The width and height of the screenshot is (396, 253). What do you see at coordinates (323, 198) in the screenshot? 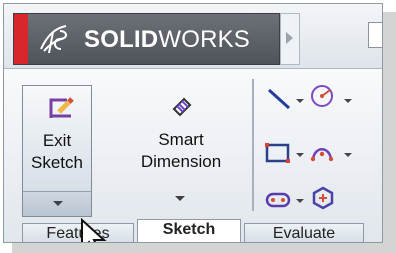
I see `polygon-icon` at bounding box center [323, 198].